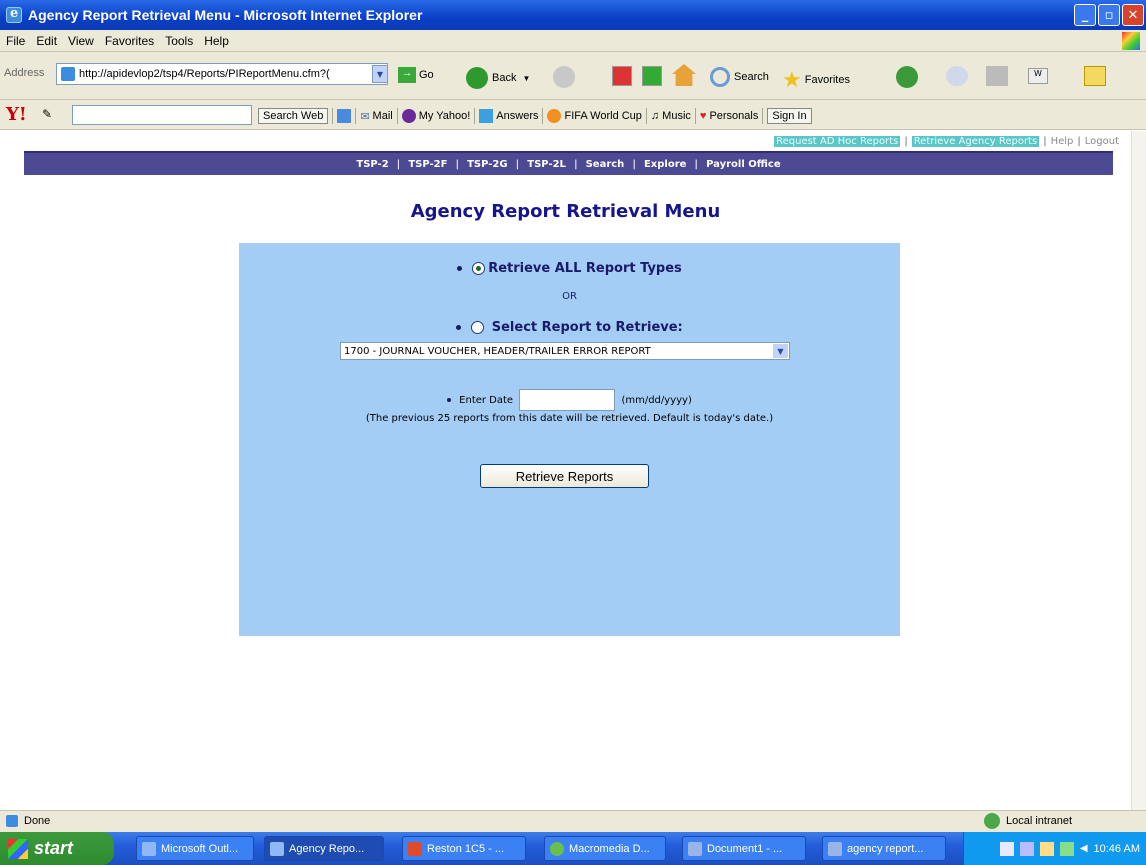 This screenshot has height=865, width=1146. I want to click on print-icon, so click(997, 76).